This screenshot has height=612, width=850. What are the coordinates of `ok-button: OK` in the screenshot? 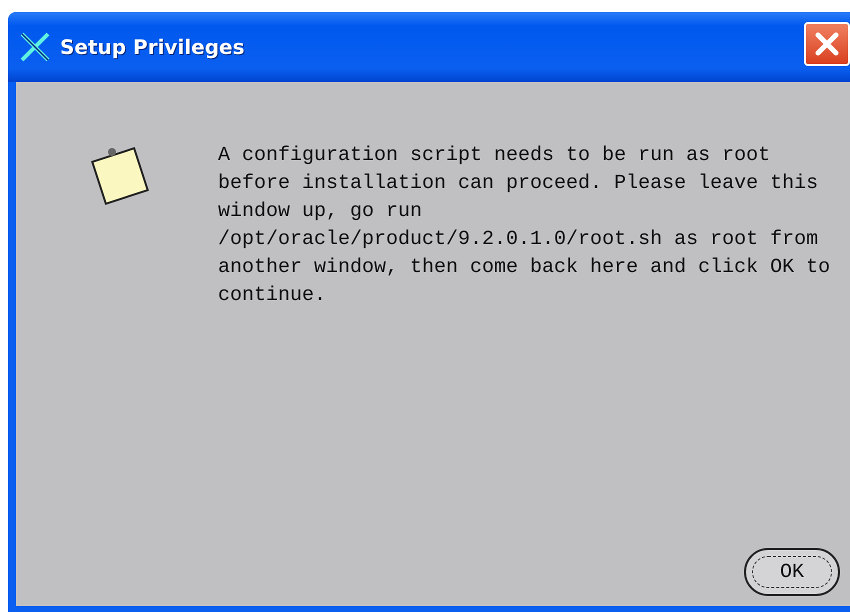 It's located at (792, 572).